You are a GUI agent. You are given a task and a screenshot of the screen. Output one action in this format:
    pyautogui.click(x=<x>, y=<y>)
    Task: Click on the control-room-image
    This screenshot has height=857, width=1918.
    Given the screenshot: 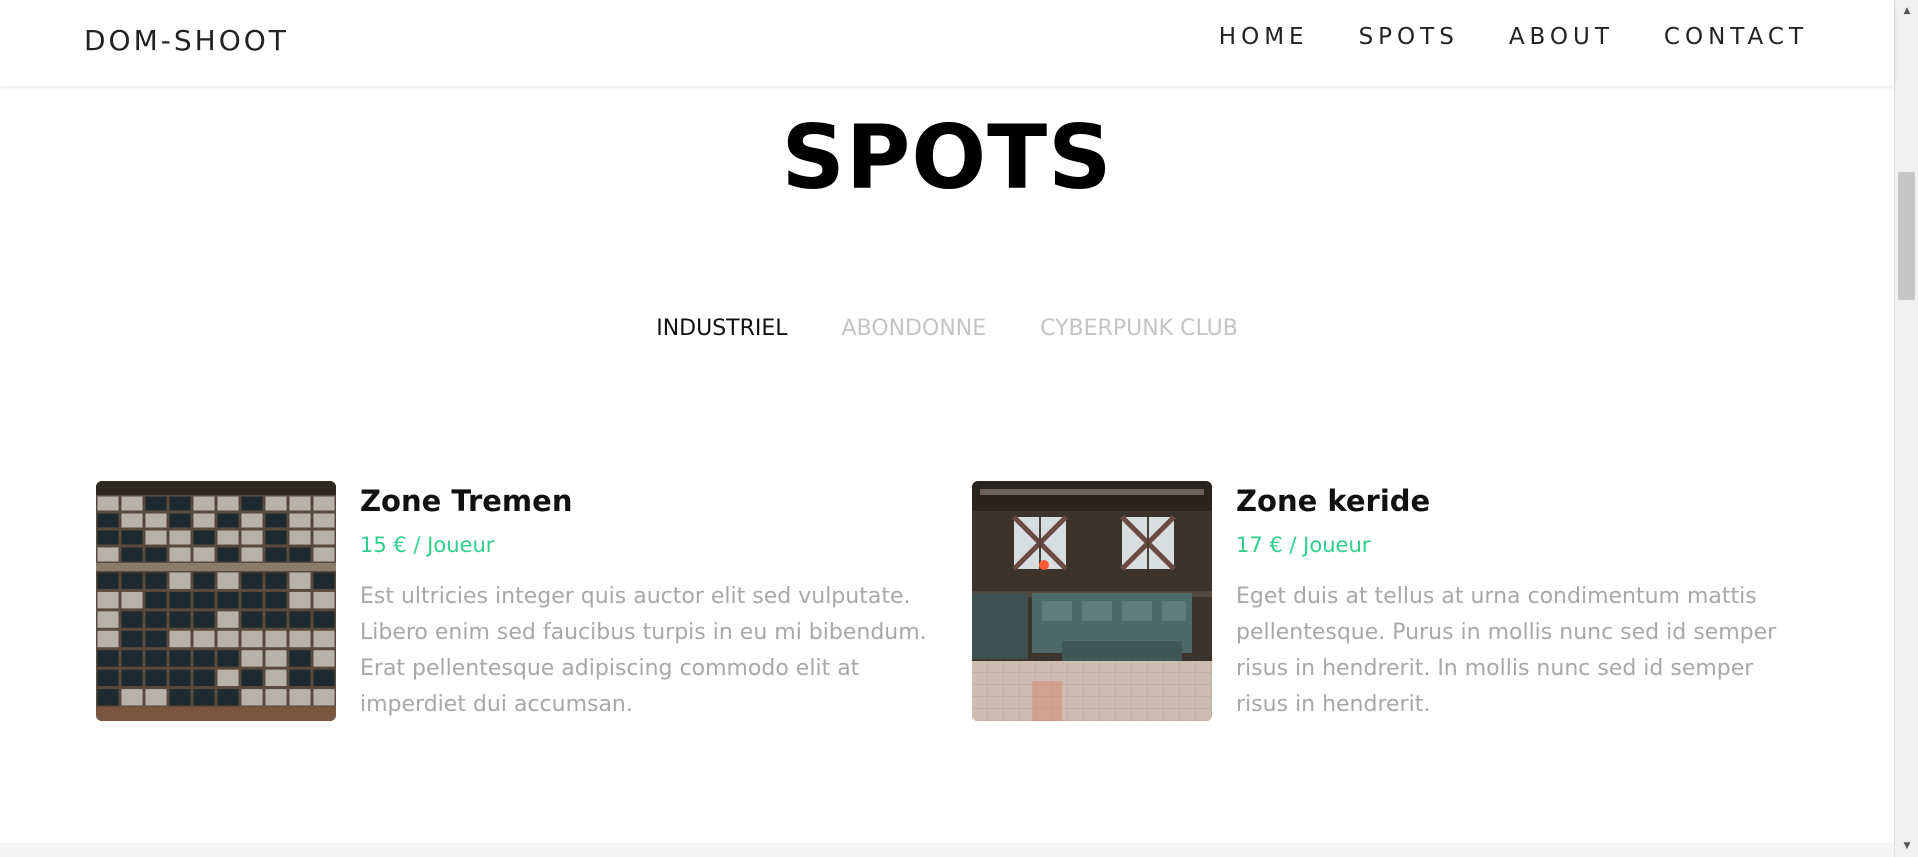 What is the action you would take?
    pyautogui.click(x=1092, y=601)
    